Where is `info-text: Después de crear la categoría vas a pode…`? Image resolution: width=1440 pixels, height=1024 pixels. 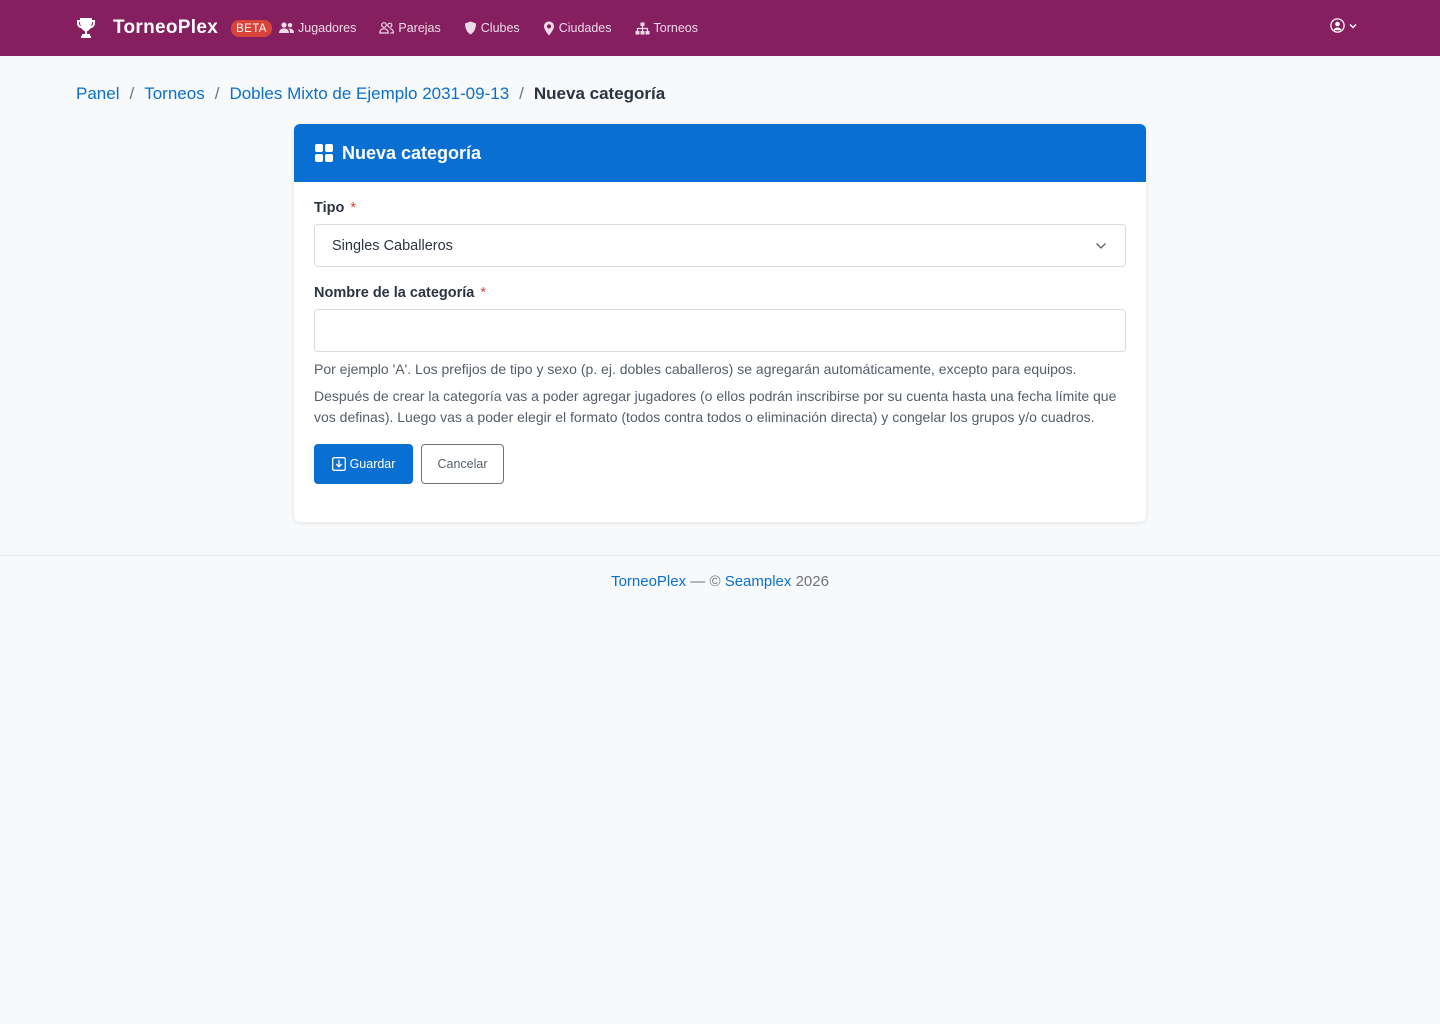
info-text: Después de crear la categoría vas a pode… is located at coordinates (715, 406).